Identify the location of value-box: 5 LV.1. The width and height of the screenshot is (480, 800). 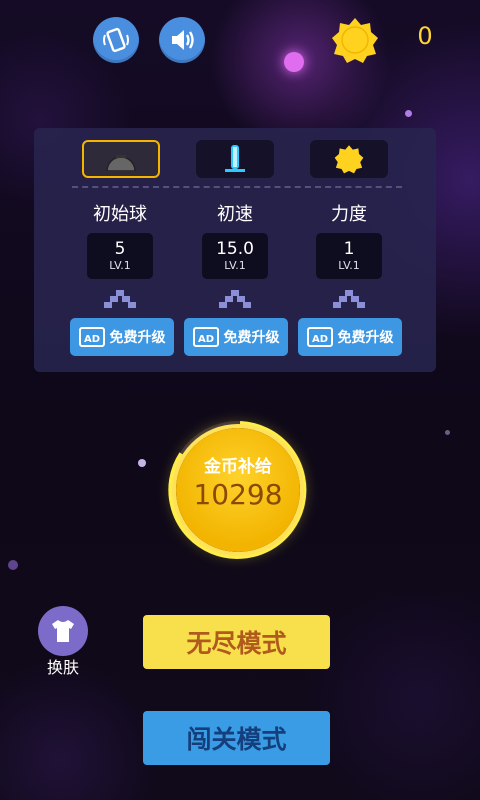
(120, 256).